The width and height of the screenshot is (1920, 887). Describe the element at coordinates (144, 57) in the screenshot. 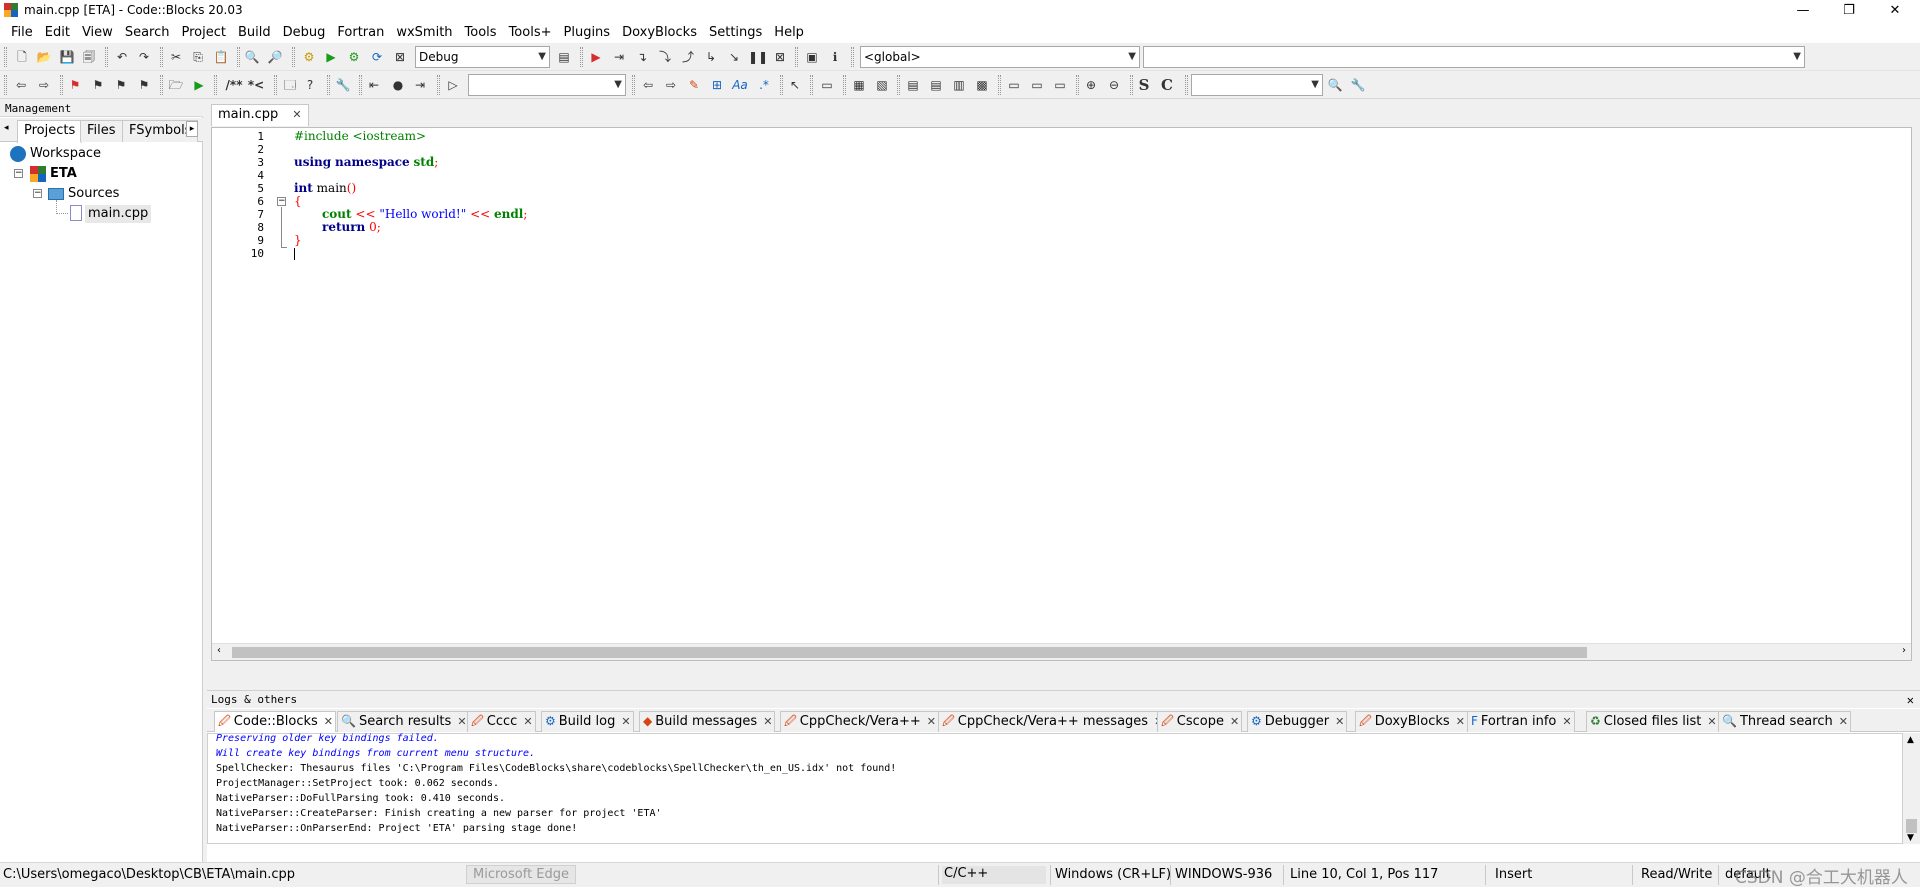

I see `redo-icon: ↷` at that location.